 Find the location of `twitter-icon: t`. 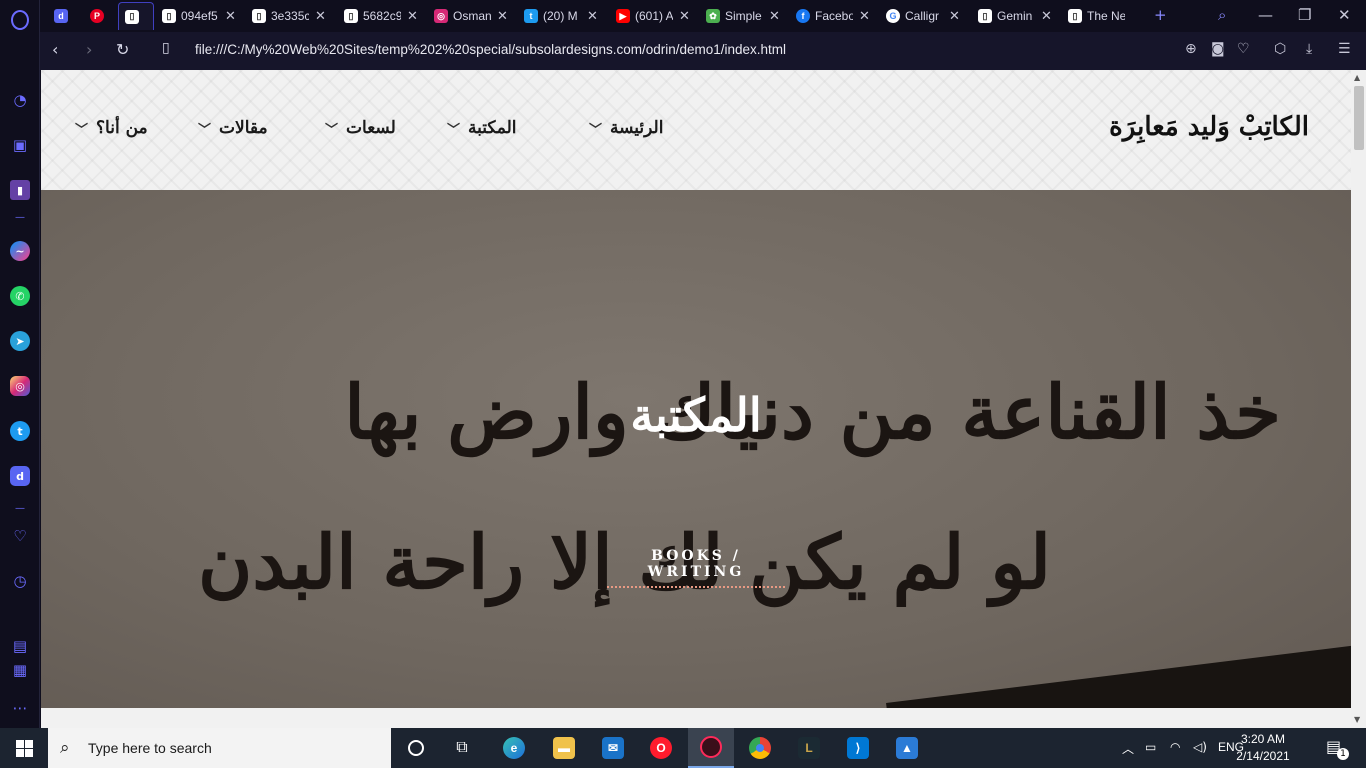

twitter-icon: t is located at coordinates (20, 431).